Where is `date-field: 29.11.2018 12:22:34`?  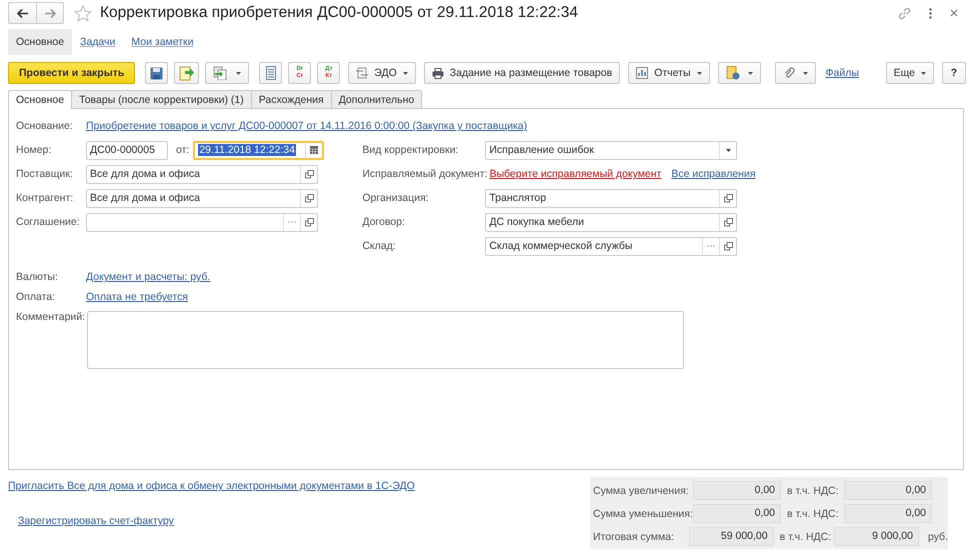 date-field: 29.11.2018 12:22:34 is located at coordinates (258, 150).